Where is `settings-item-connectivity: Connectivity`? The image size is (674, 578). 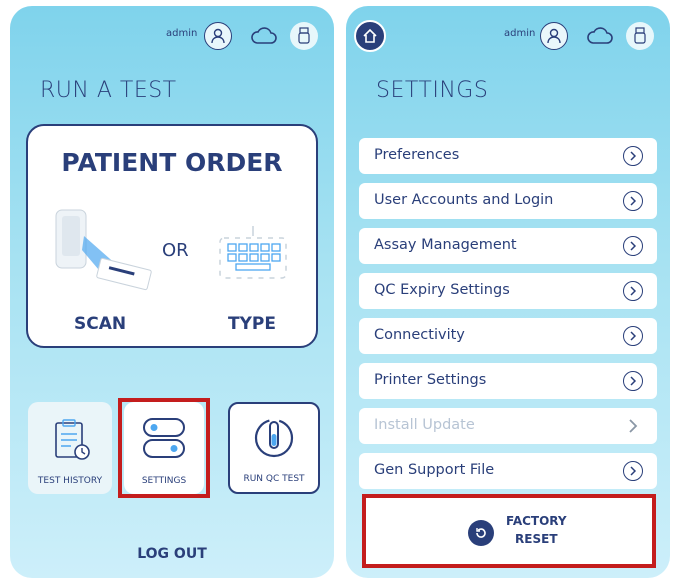
settings-item-connectivity: Connectivity is located at coordinates (508, 336).